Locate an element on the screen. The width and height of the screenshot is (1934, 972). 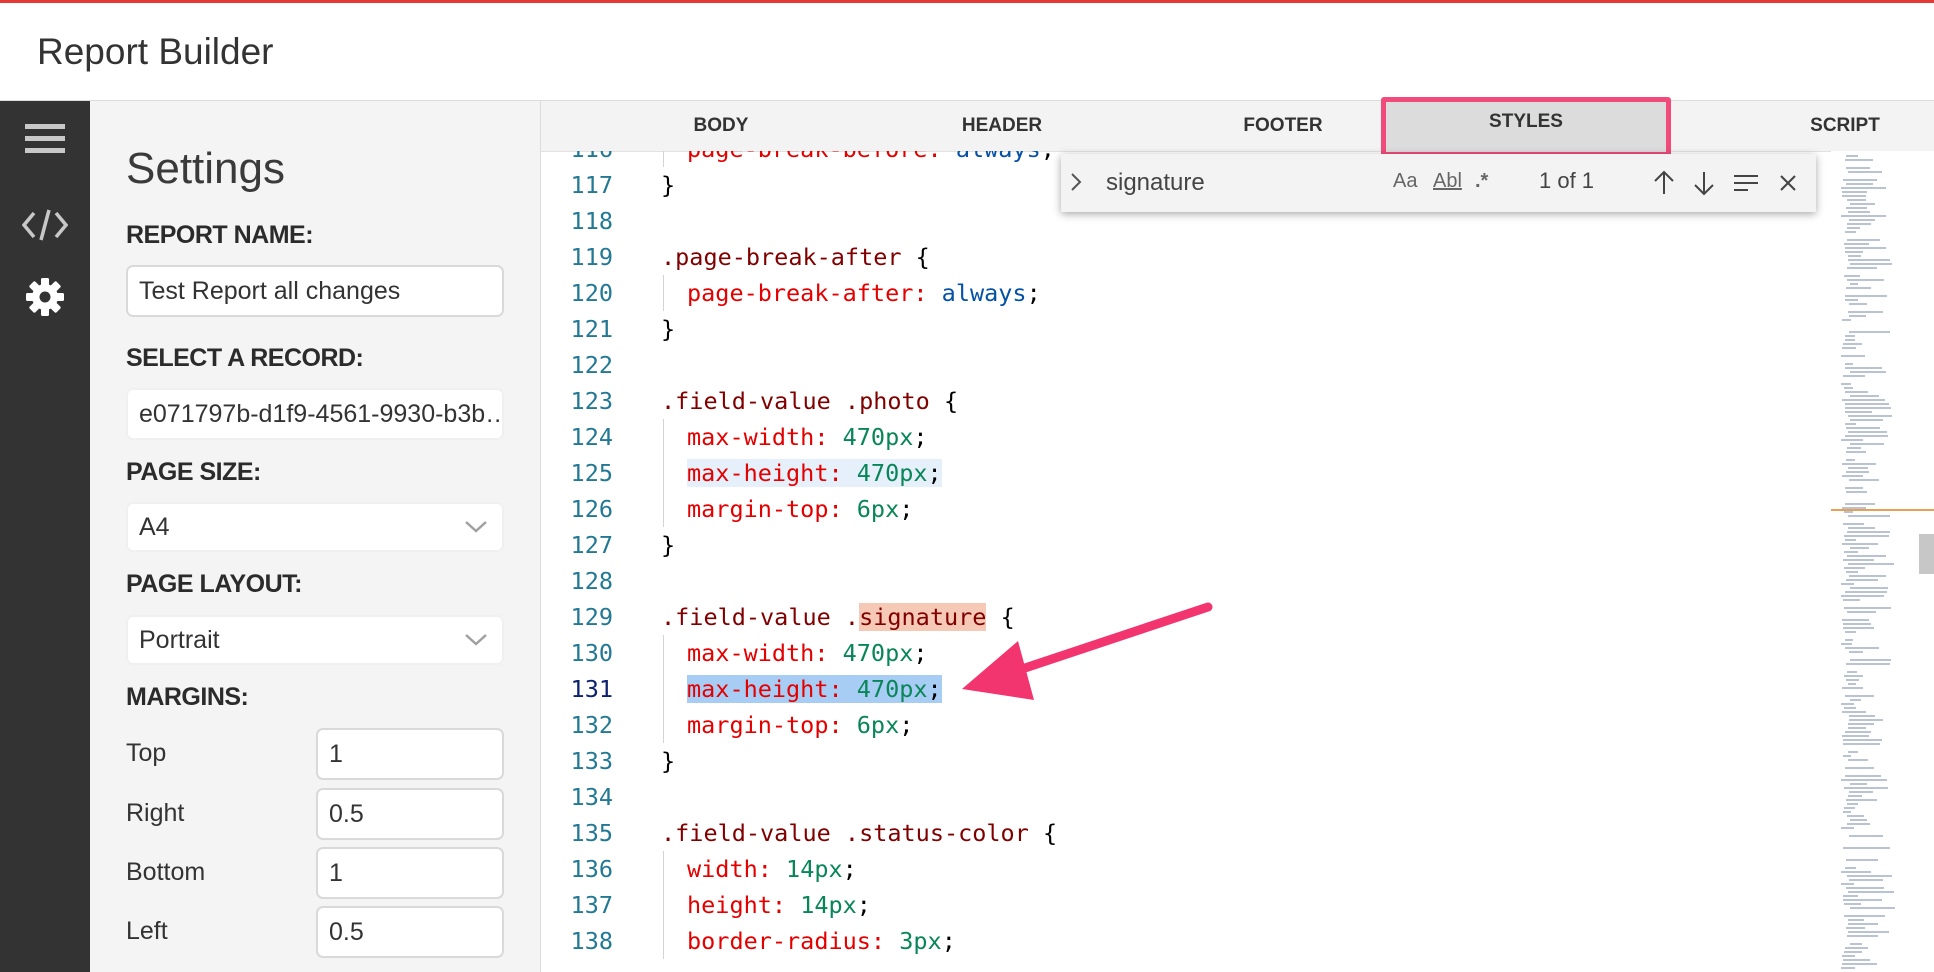
code-line: 135 .field-value .status-color { is located at coordinates (1186, 833).